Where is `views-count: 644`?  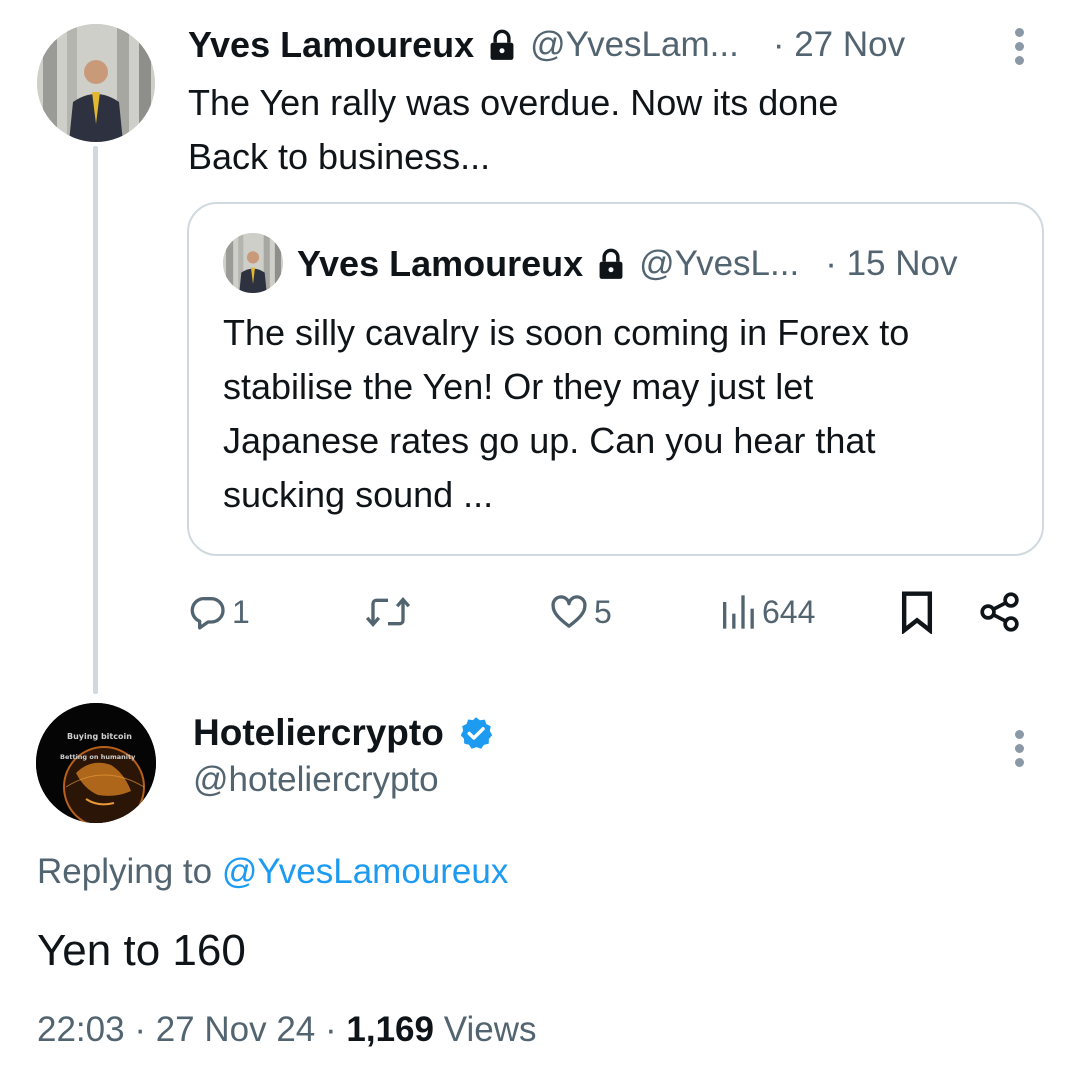
views-count: 644 is located at coordinates (789, 611).